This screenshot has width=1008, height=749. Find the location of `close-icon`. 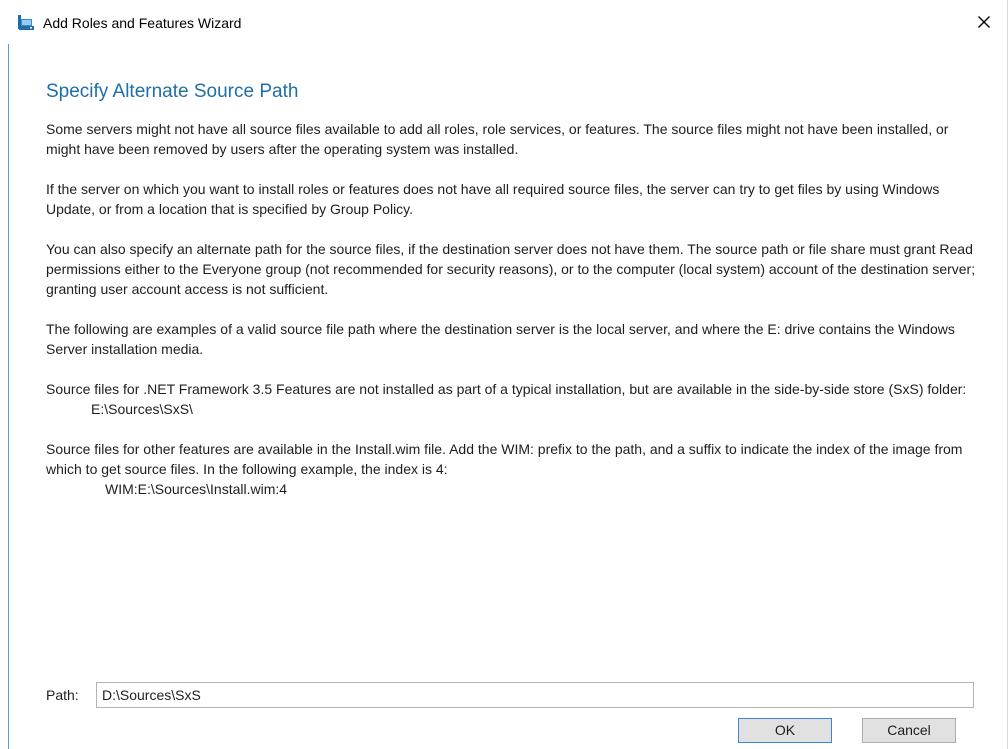

close-icon is located at coordinates (984, 22).